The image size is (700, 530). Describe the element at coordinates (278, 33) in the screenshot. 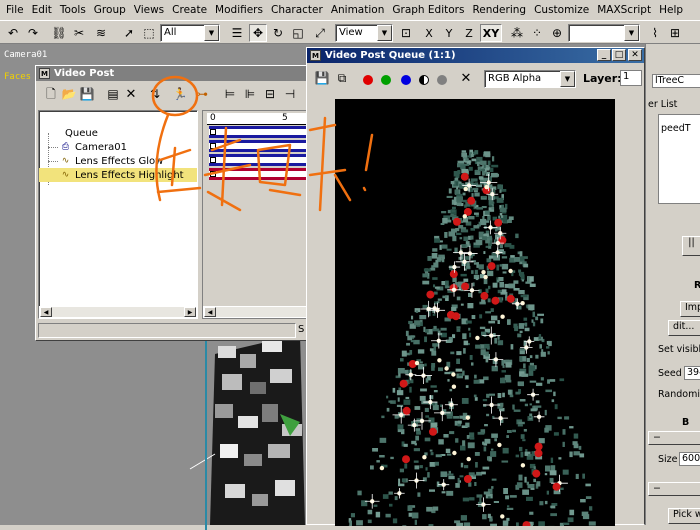

I see `rotate-icon: ↻` at that location.